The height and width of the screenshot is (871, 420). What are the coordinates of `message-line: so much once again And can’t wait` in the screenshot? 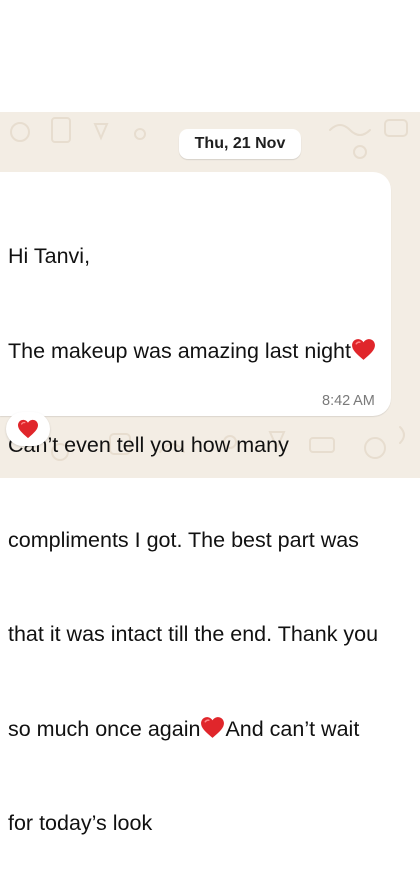 It's located at (198, 730).